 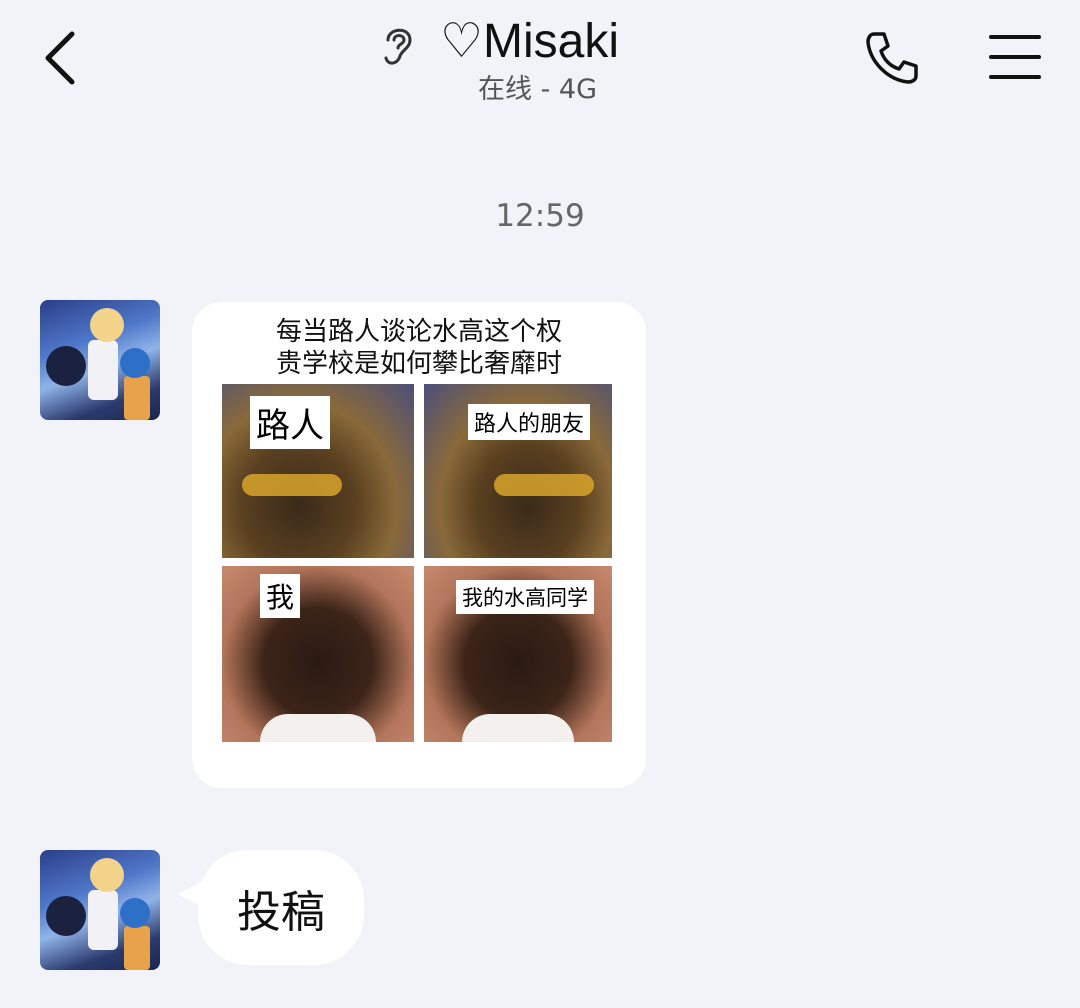 What do you see at coordinates (525, 597) in the screenshot?
I see `meme-label: 我的水高同学` at bounding box center [525, 597].